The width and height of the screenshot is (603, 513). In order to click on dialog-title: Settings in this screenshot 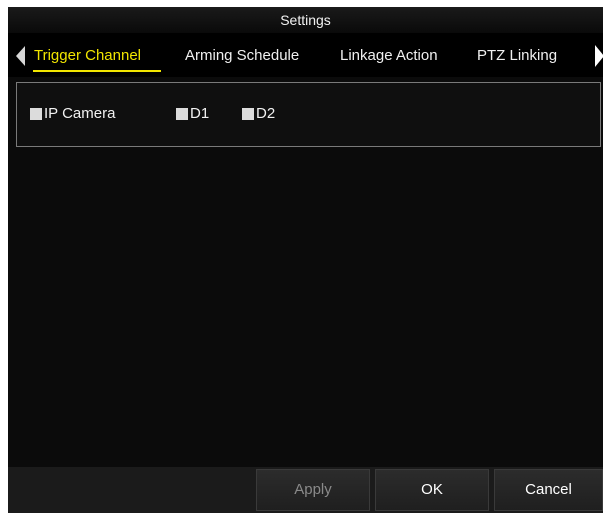, I will do `click(305, 20)`.